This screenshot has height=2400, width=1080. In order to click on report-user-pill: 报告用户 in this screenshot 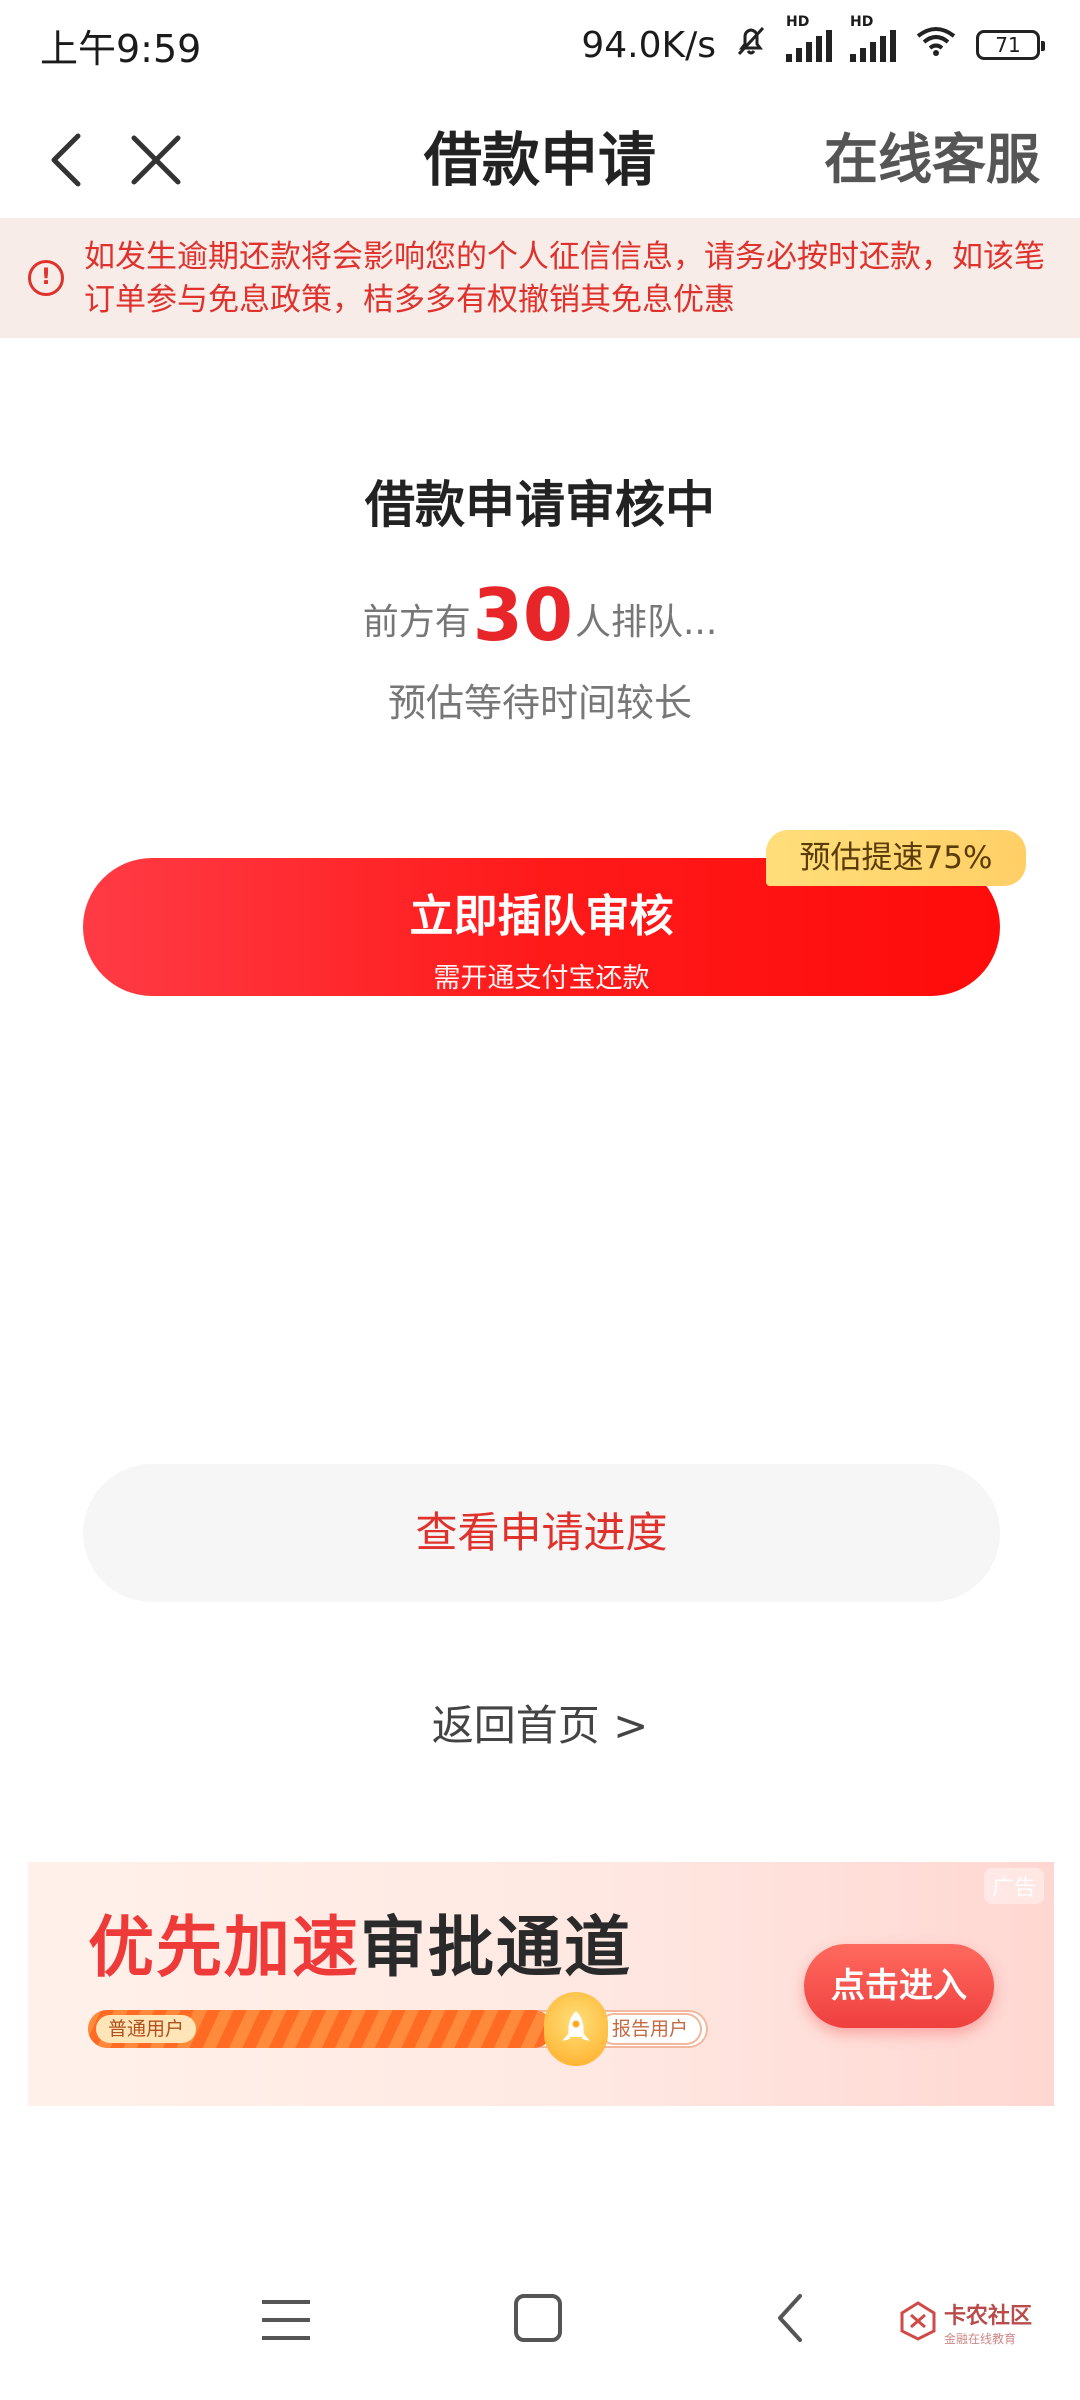, I will do `click(649, 2029)`.